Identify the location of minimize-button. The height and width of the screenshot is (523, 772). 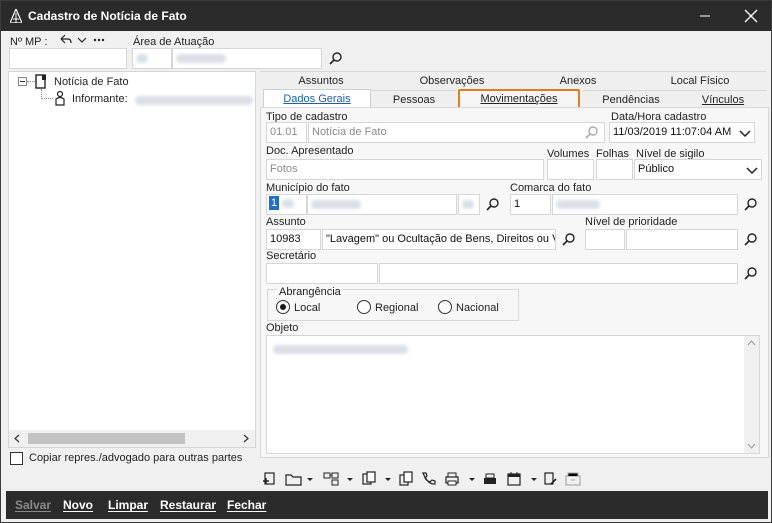
(705, 16).